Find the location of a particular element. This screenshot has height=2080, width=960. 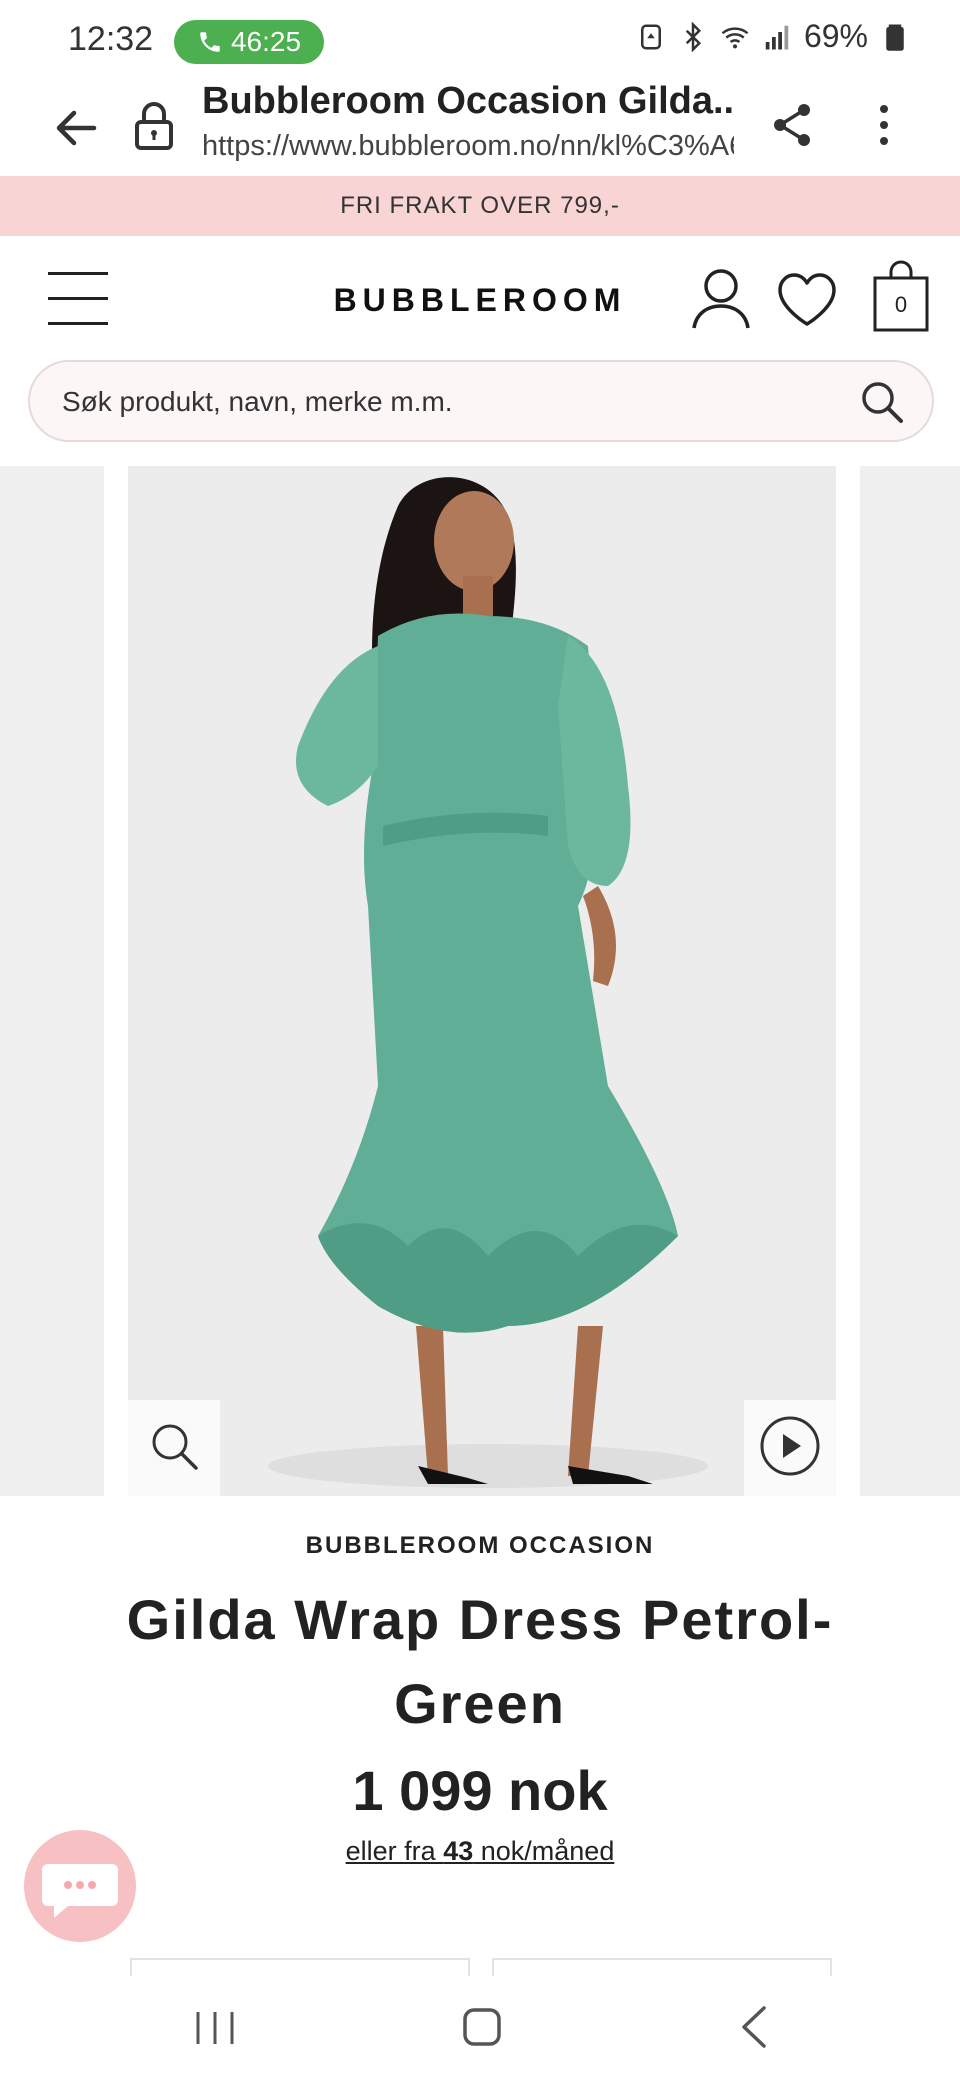

back-arrow-icon is located at coordinates (76, 128).